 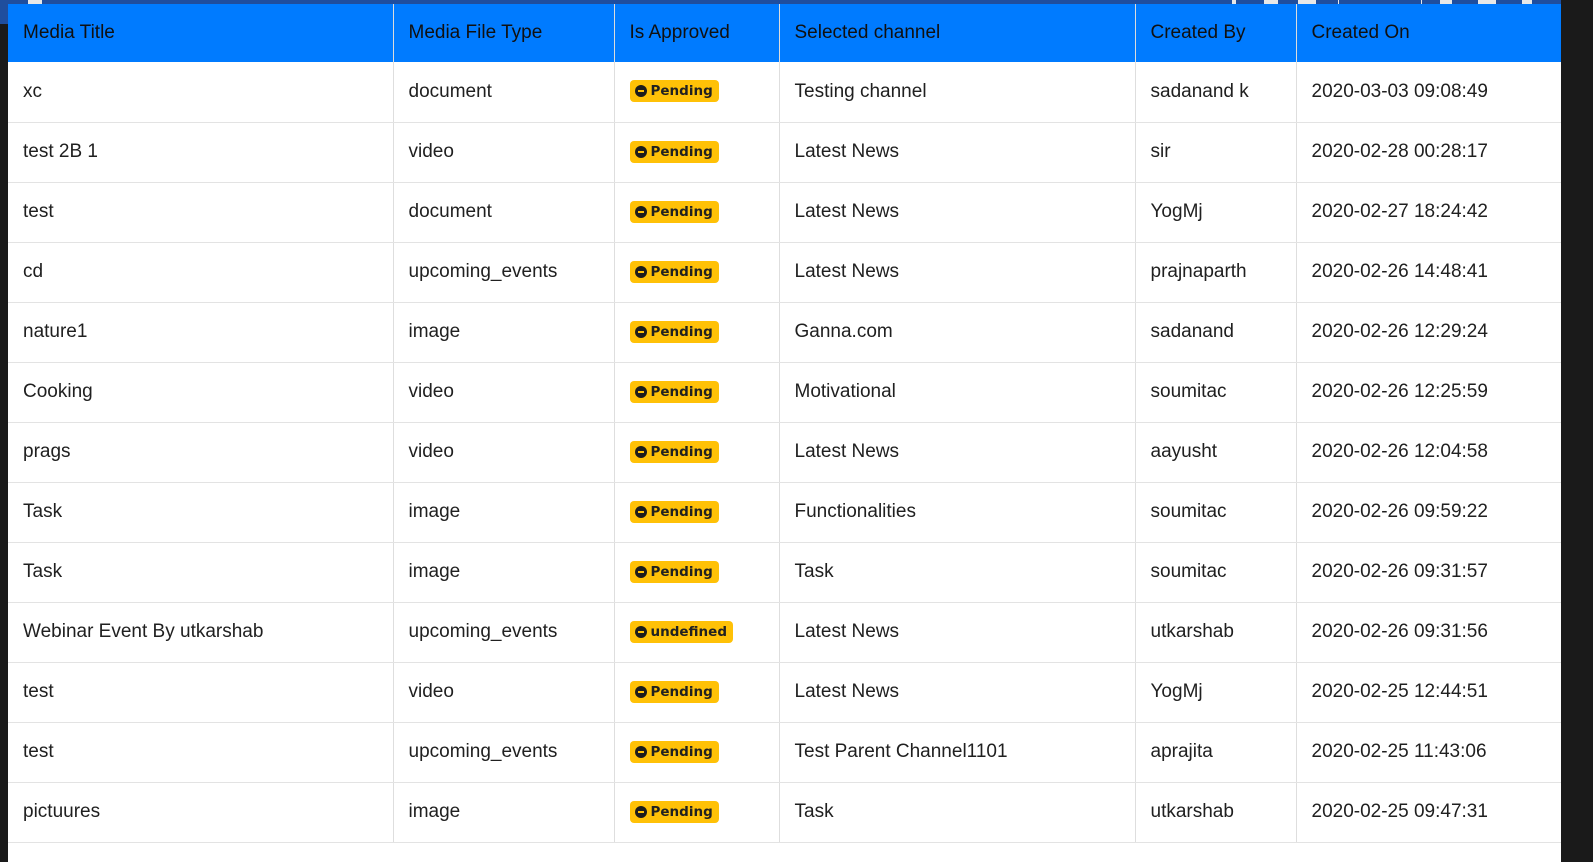 I want to click on status-badge: undefined, so click(x=681, y=631).